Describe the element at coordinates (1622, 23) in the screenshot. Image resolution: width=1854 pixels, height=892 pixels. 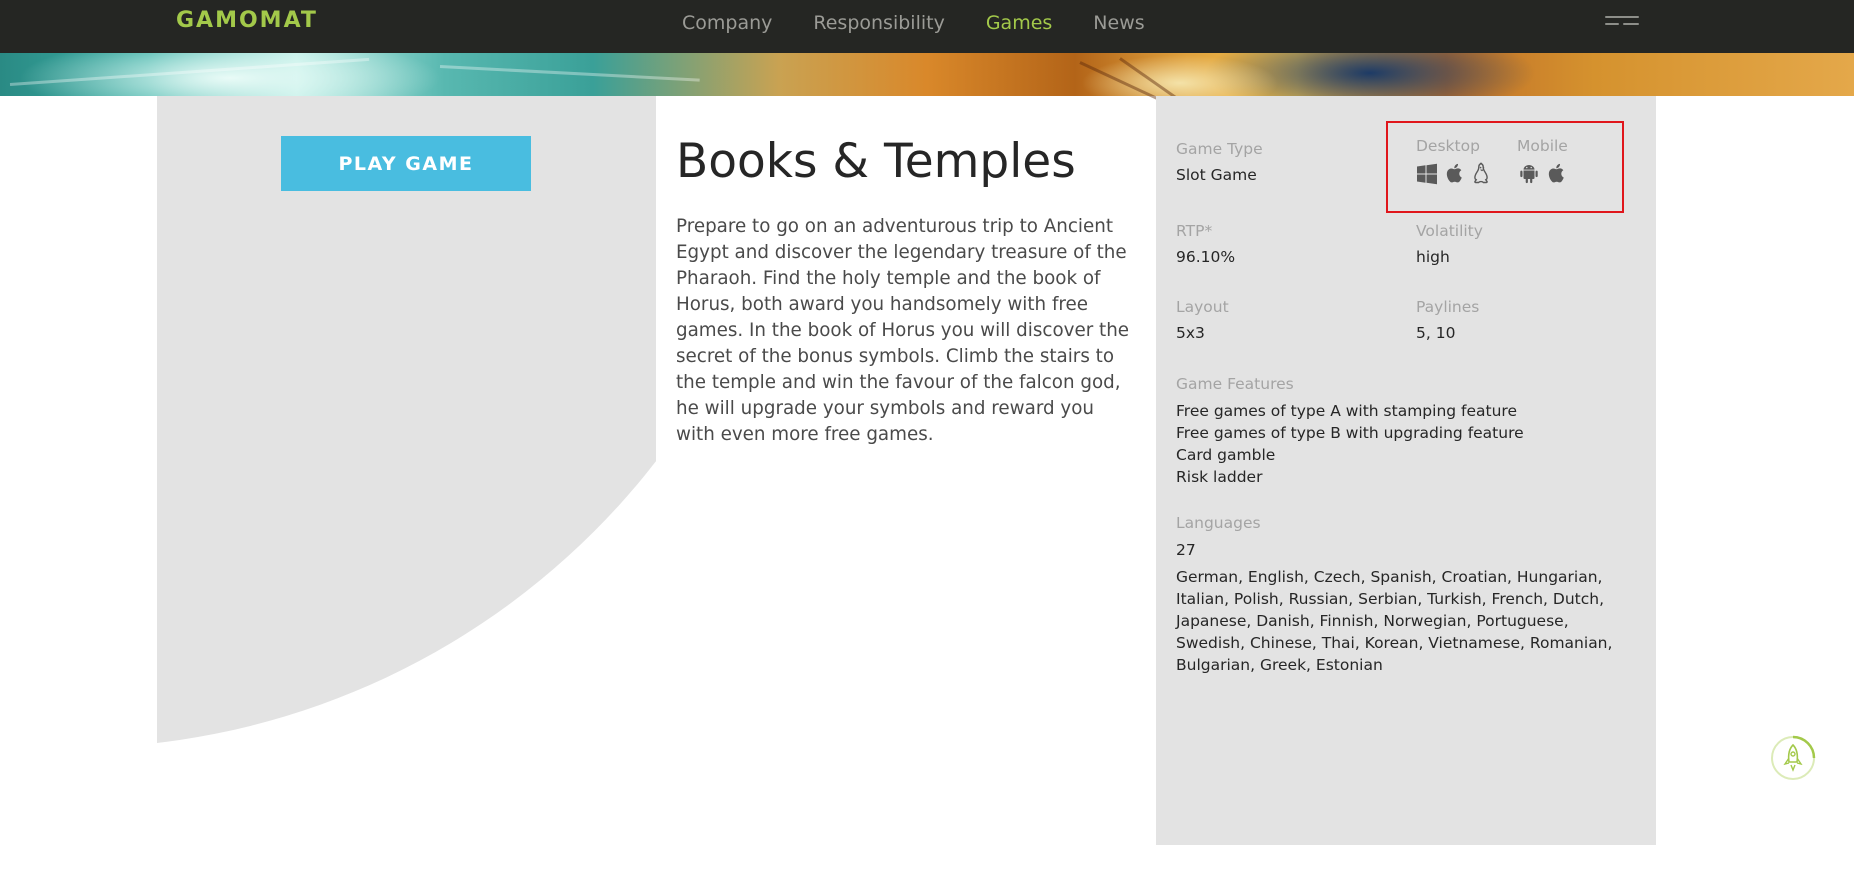
I see `hamburger-menu-icon` at that location.